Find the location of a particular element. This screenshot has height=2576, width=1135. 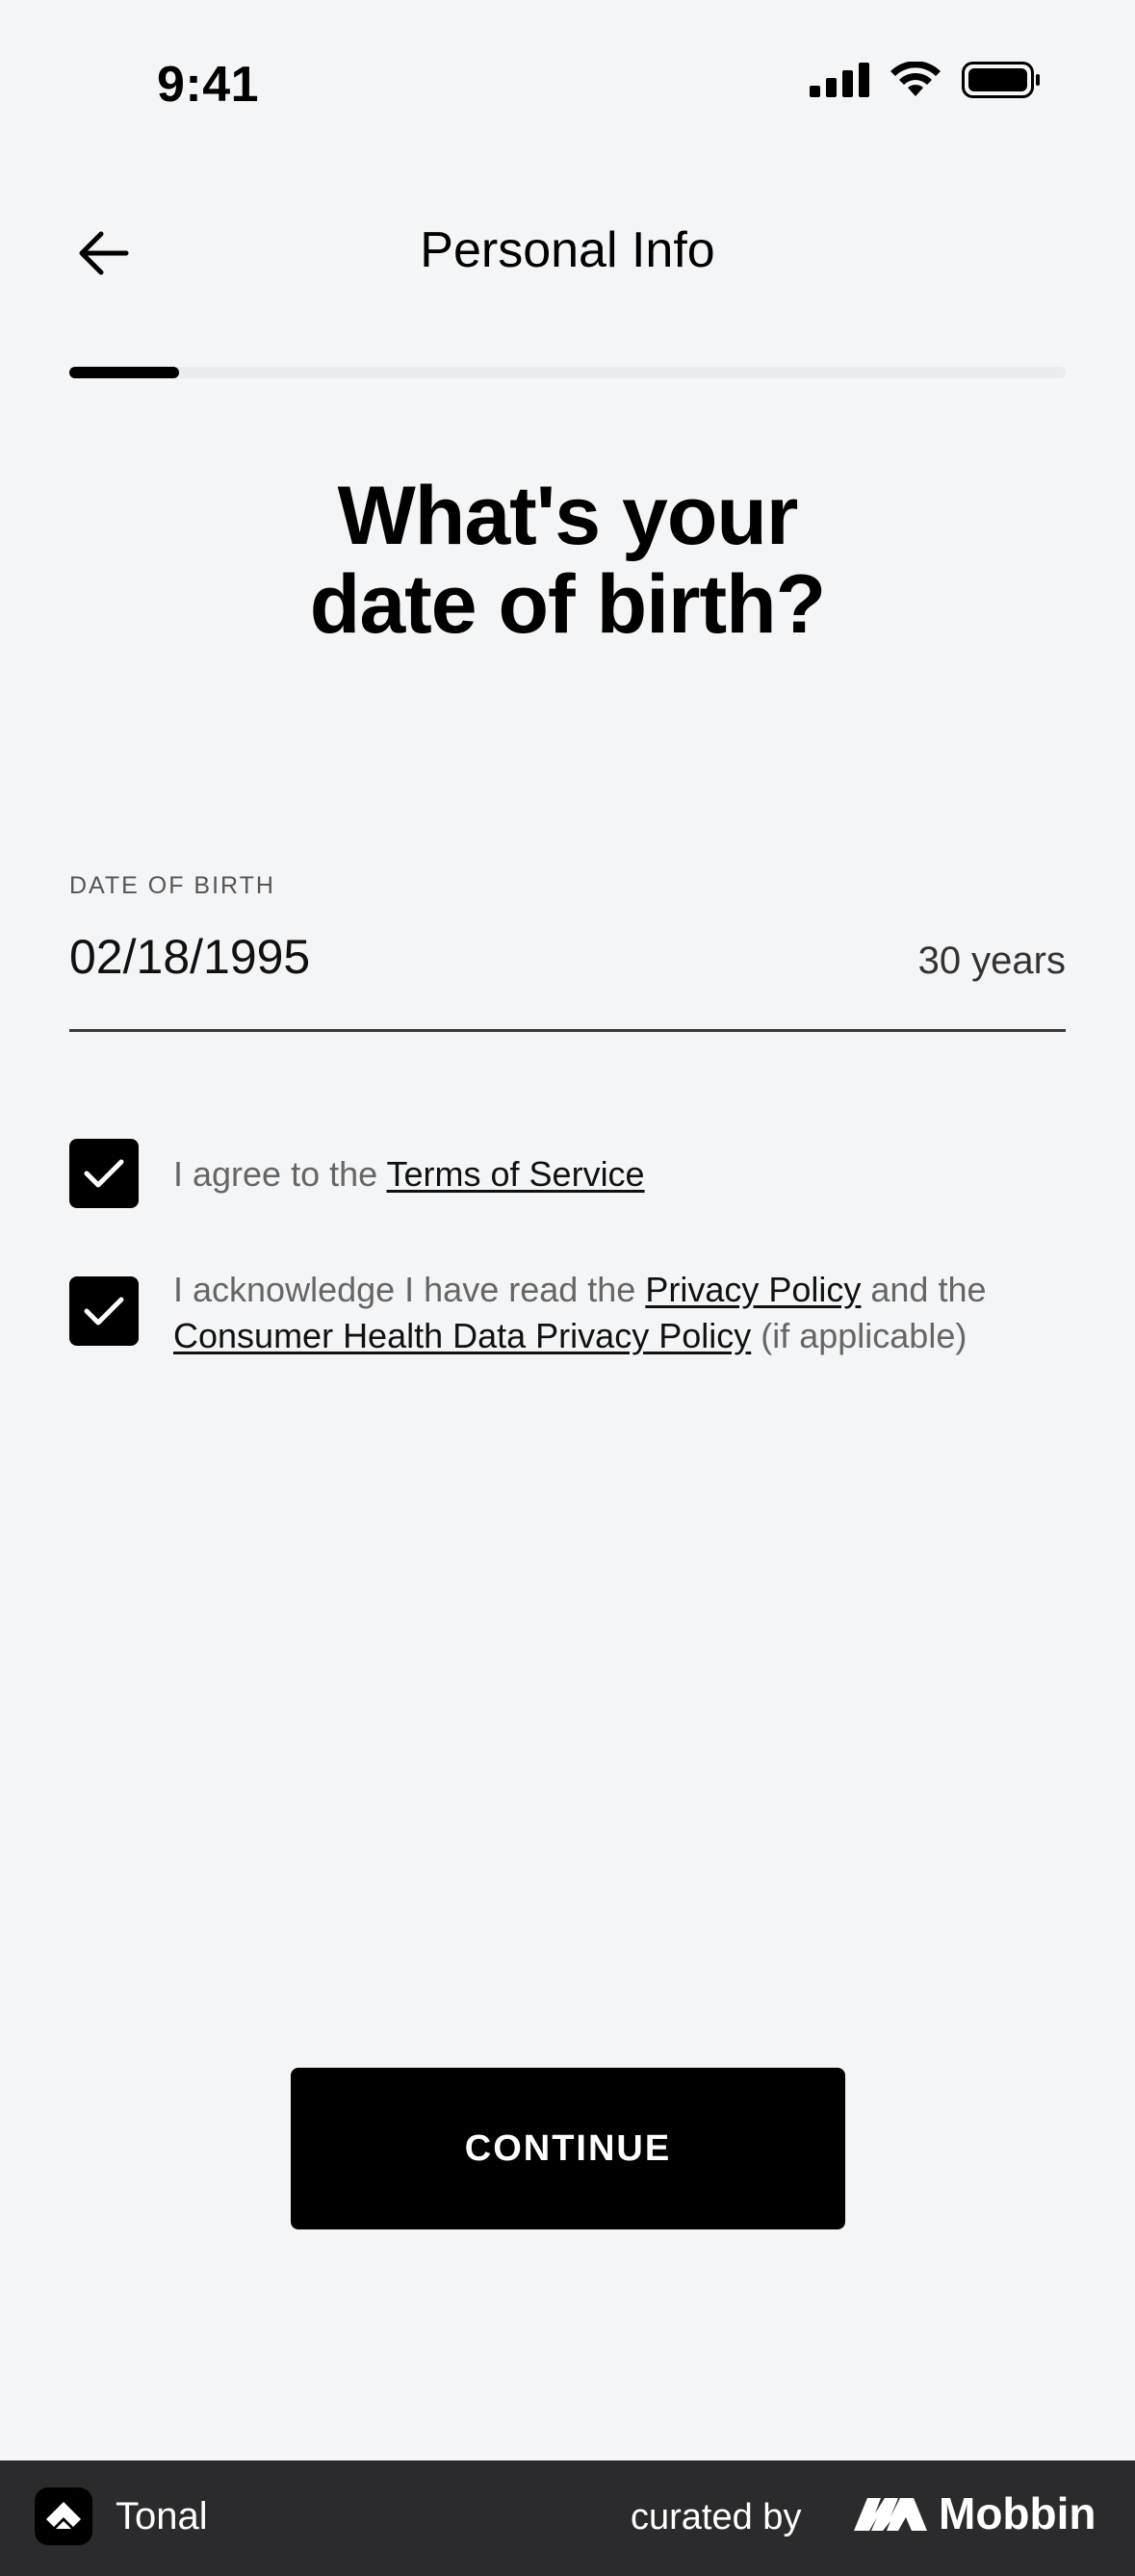

privacy-prefix: I acknowledge I have read the is located at coordinates (409, 1289).